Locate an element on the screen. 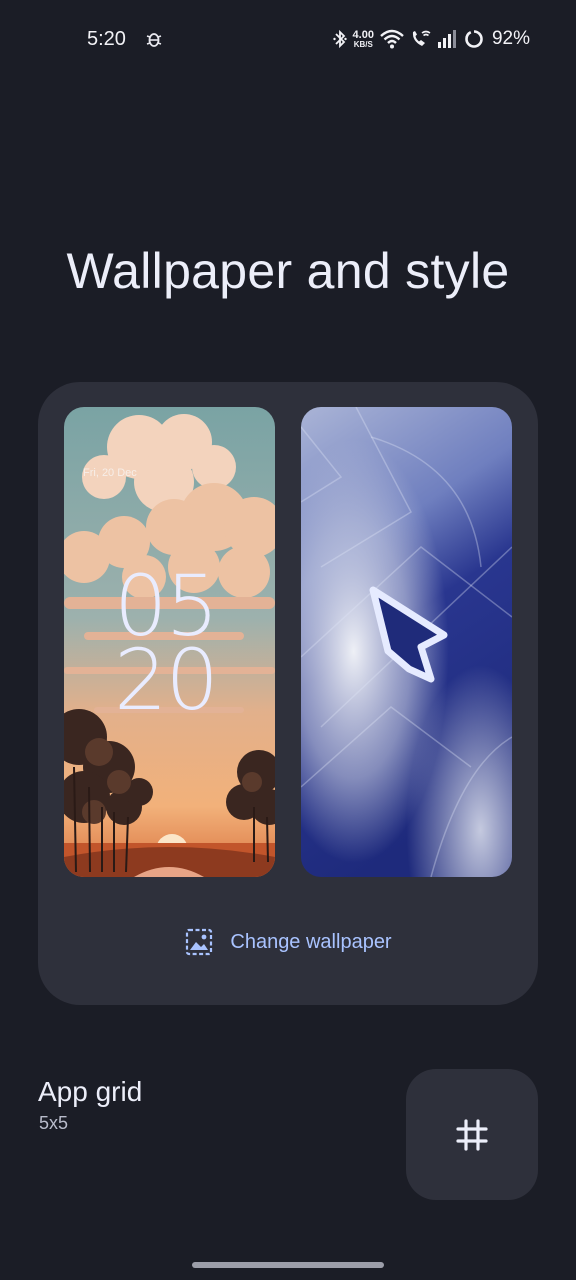 This screenshot has width=576, height=1280. bluetooth-icon is located at coordinates (339, 39).